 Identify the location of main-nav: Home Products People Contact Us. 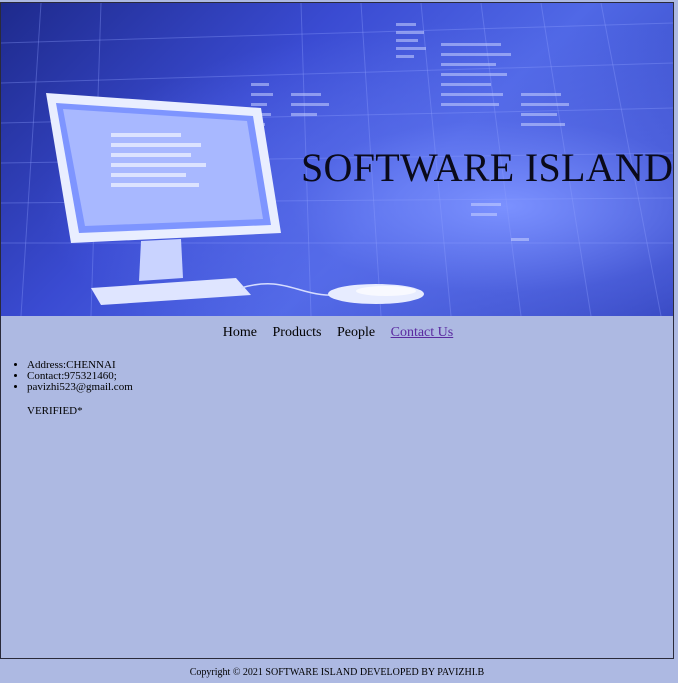
(338, 333).